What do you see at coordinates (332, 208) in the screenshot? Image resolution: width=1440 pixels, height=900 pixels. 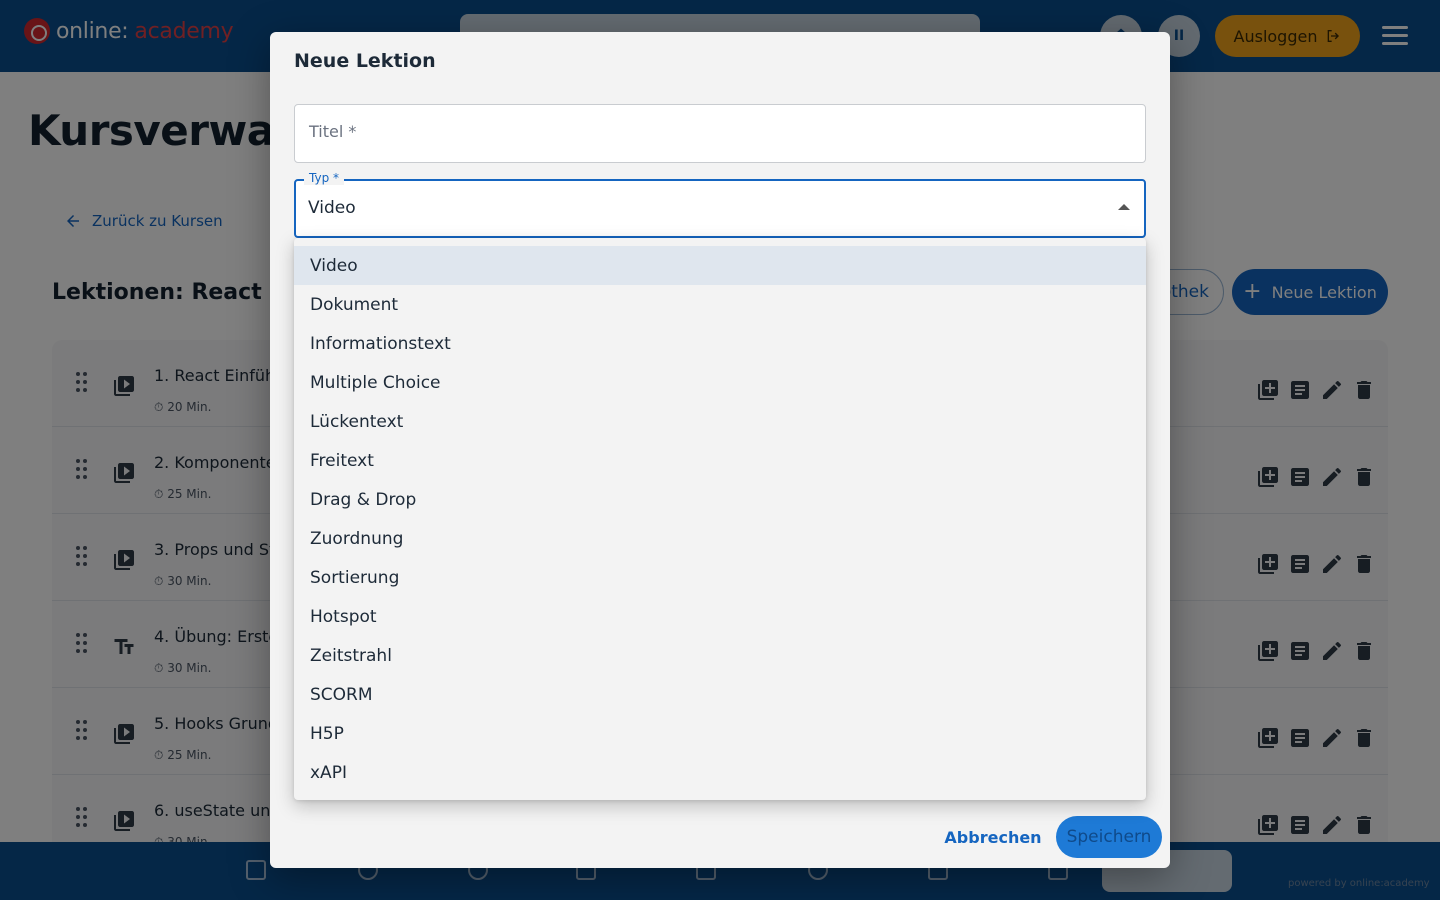 I see `type-select-value: Video` at bounding box center [332, 208].